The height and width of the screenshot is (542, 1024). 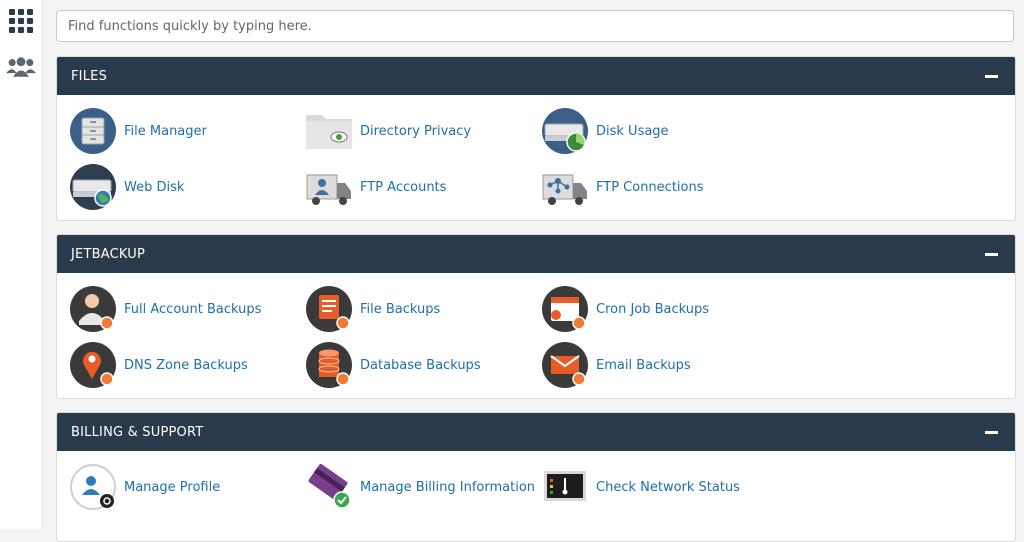 What do you see at coordinates (565, 309) in the screenshot?
I see `cron-job-backup-icon` at bounding box center [565, 309].